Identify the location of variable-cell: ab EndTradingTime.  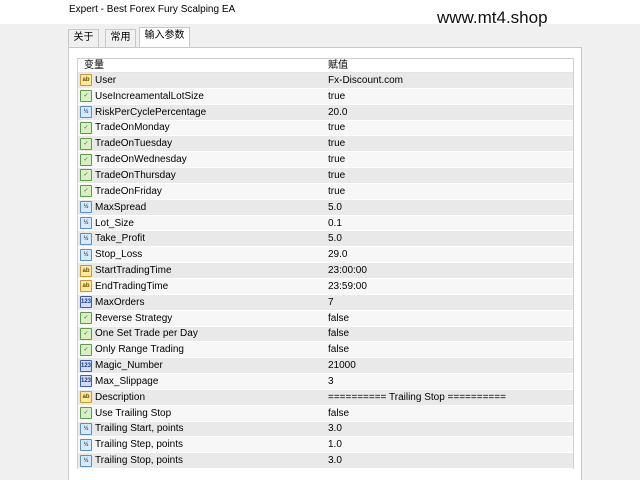
(201, 286).